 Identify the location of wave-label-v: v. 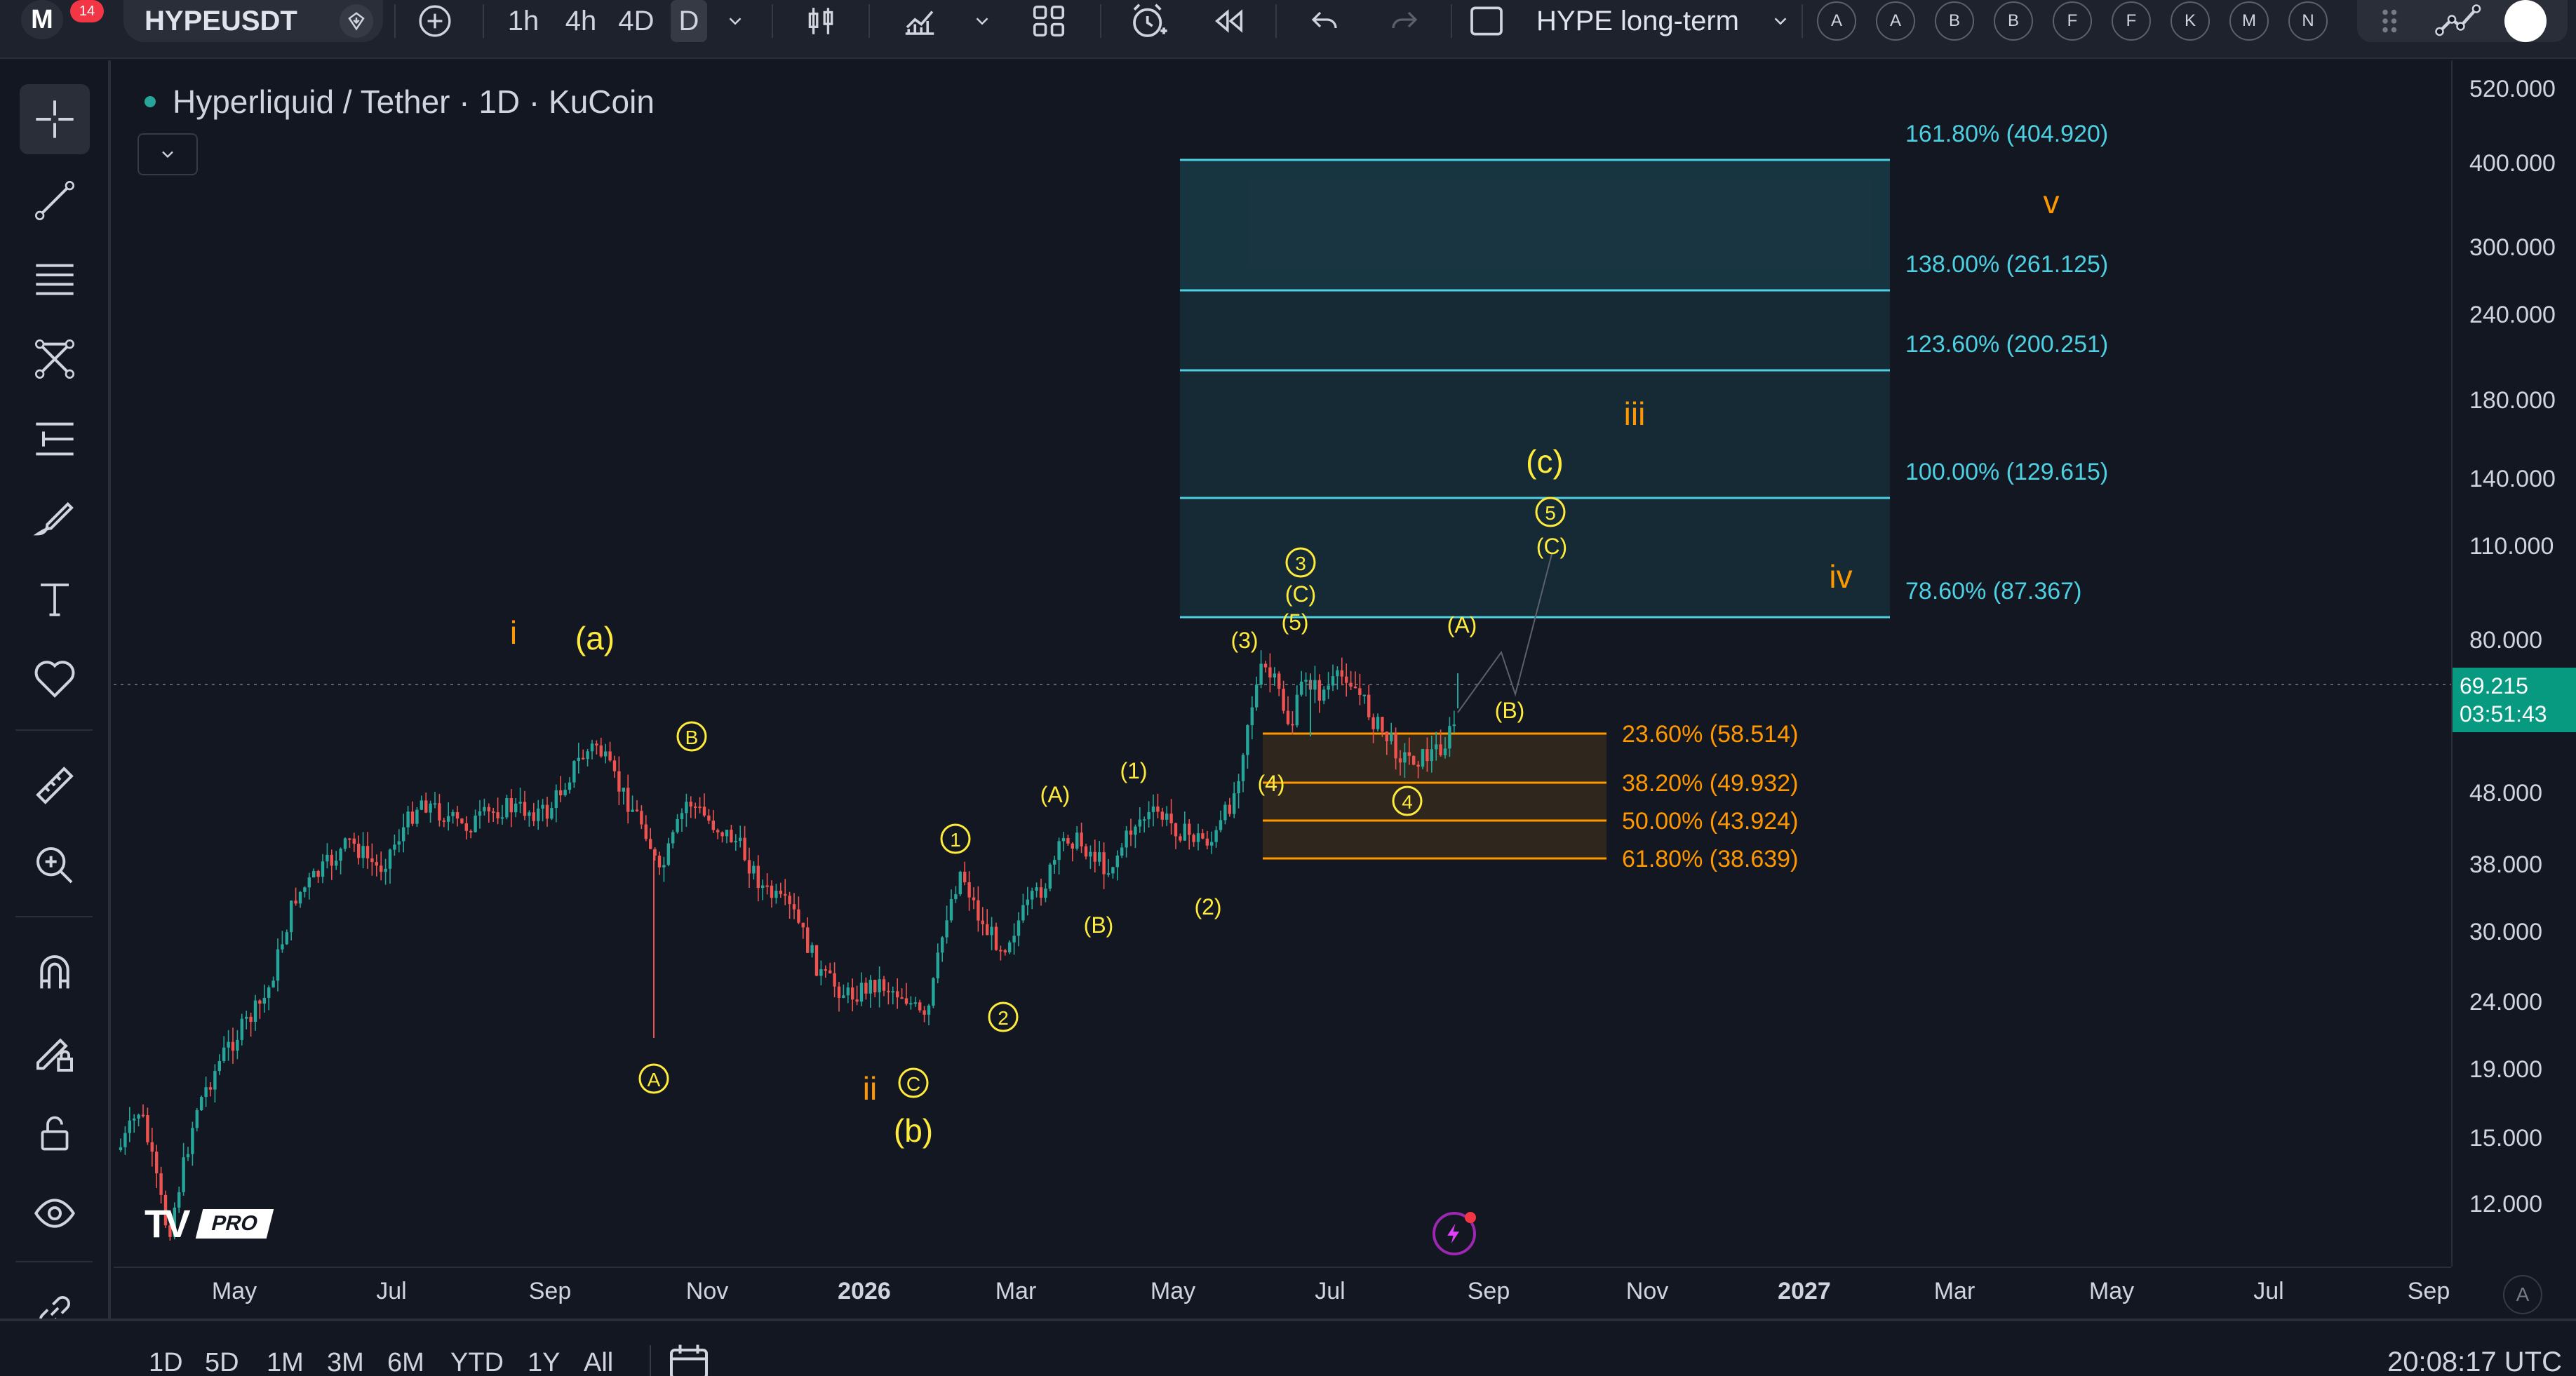
(2052, 202).